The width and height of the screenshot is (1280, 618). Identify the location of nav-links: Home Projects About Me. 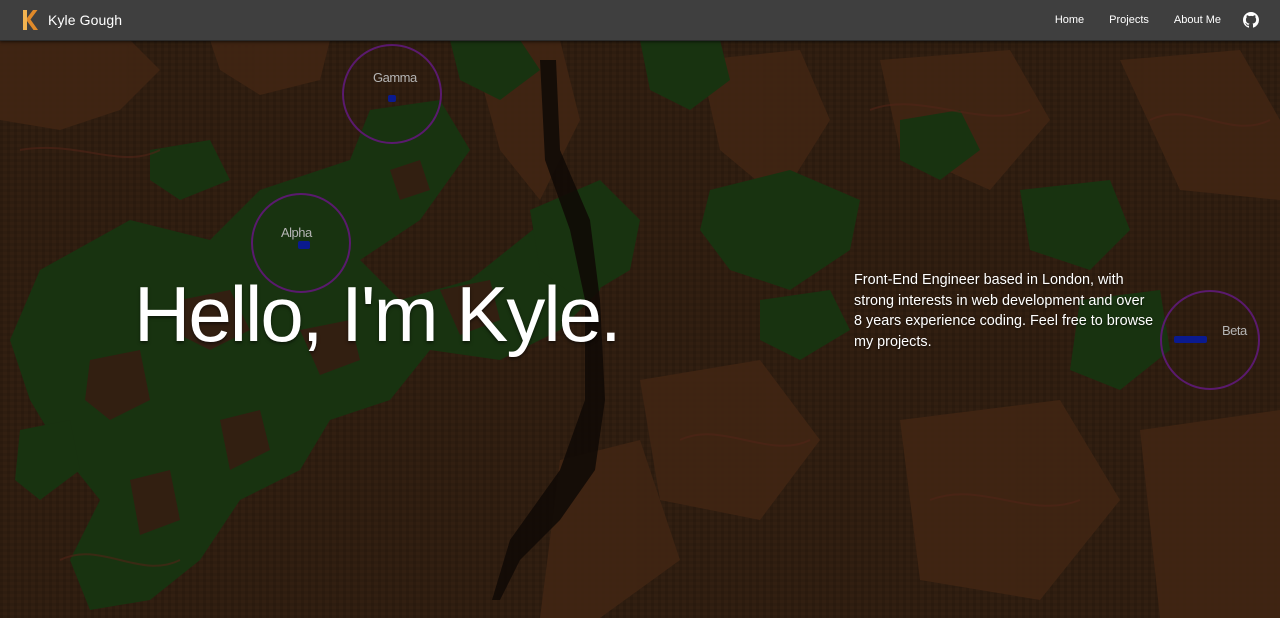
(1145, 20).